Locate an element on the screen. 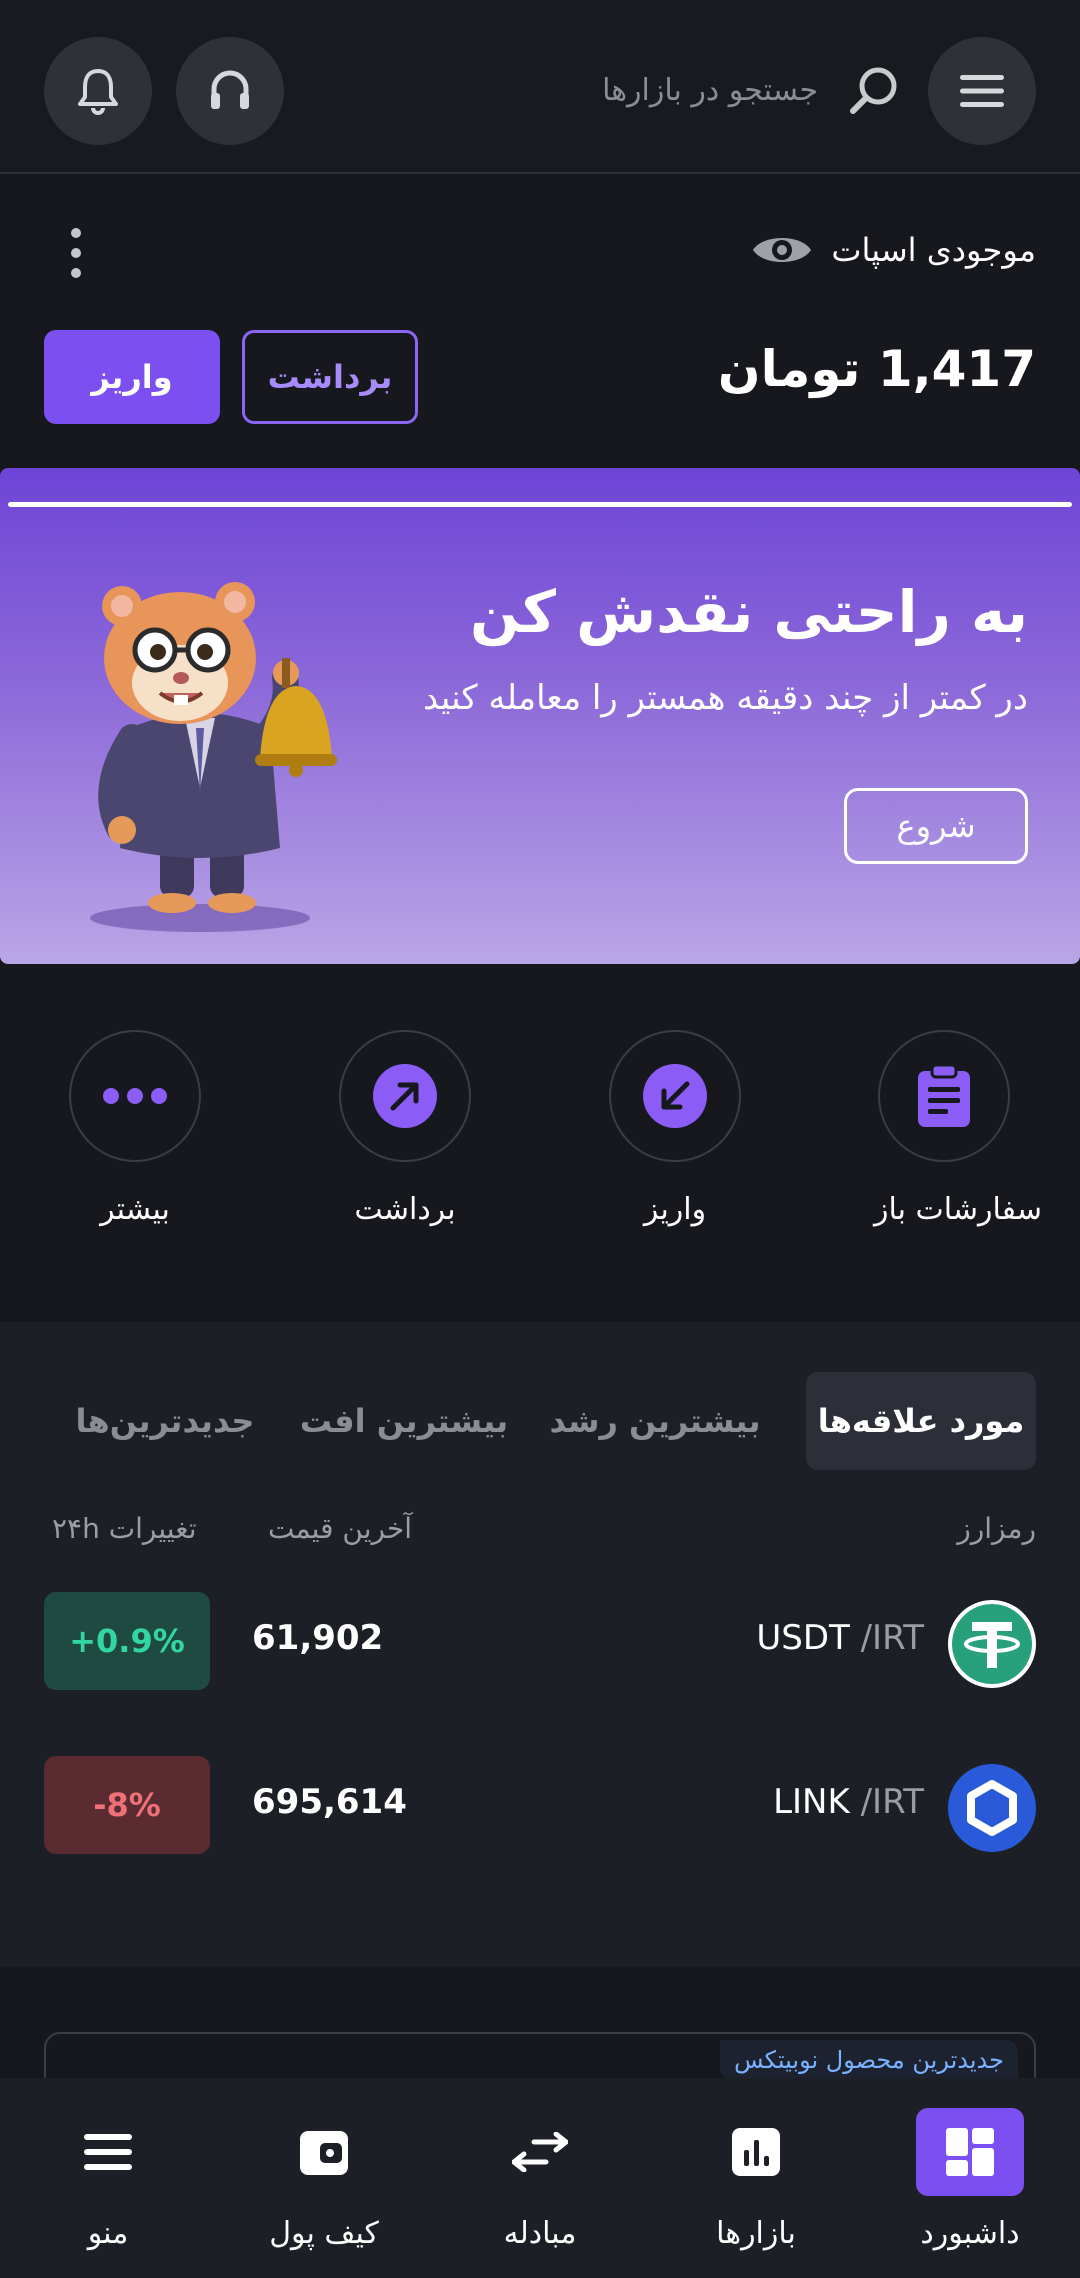  nav-markets: بازارها is located at coordinates (756, 2179).